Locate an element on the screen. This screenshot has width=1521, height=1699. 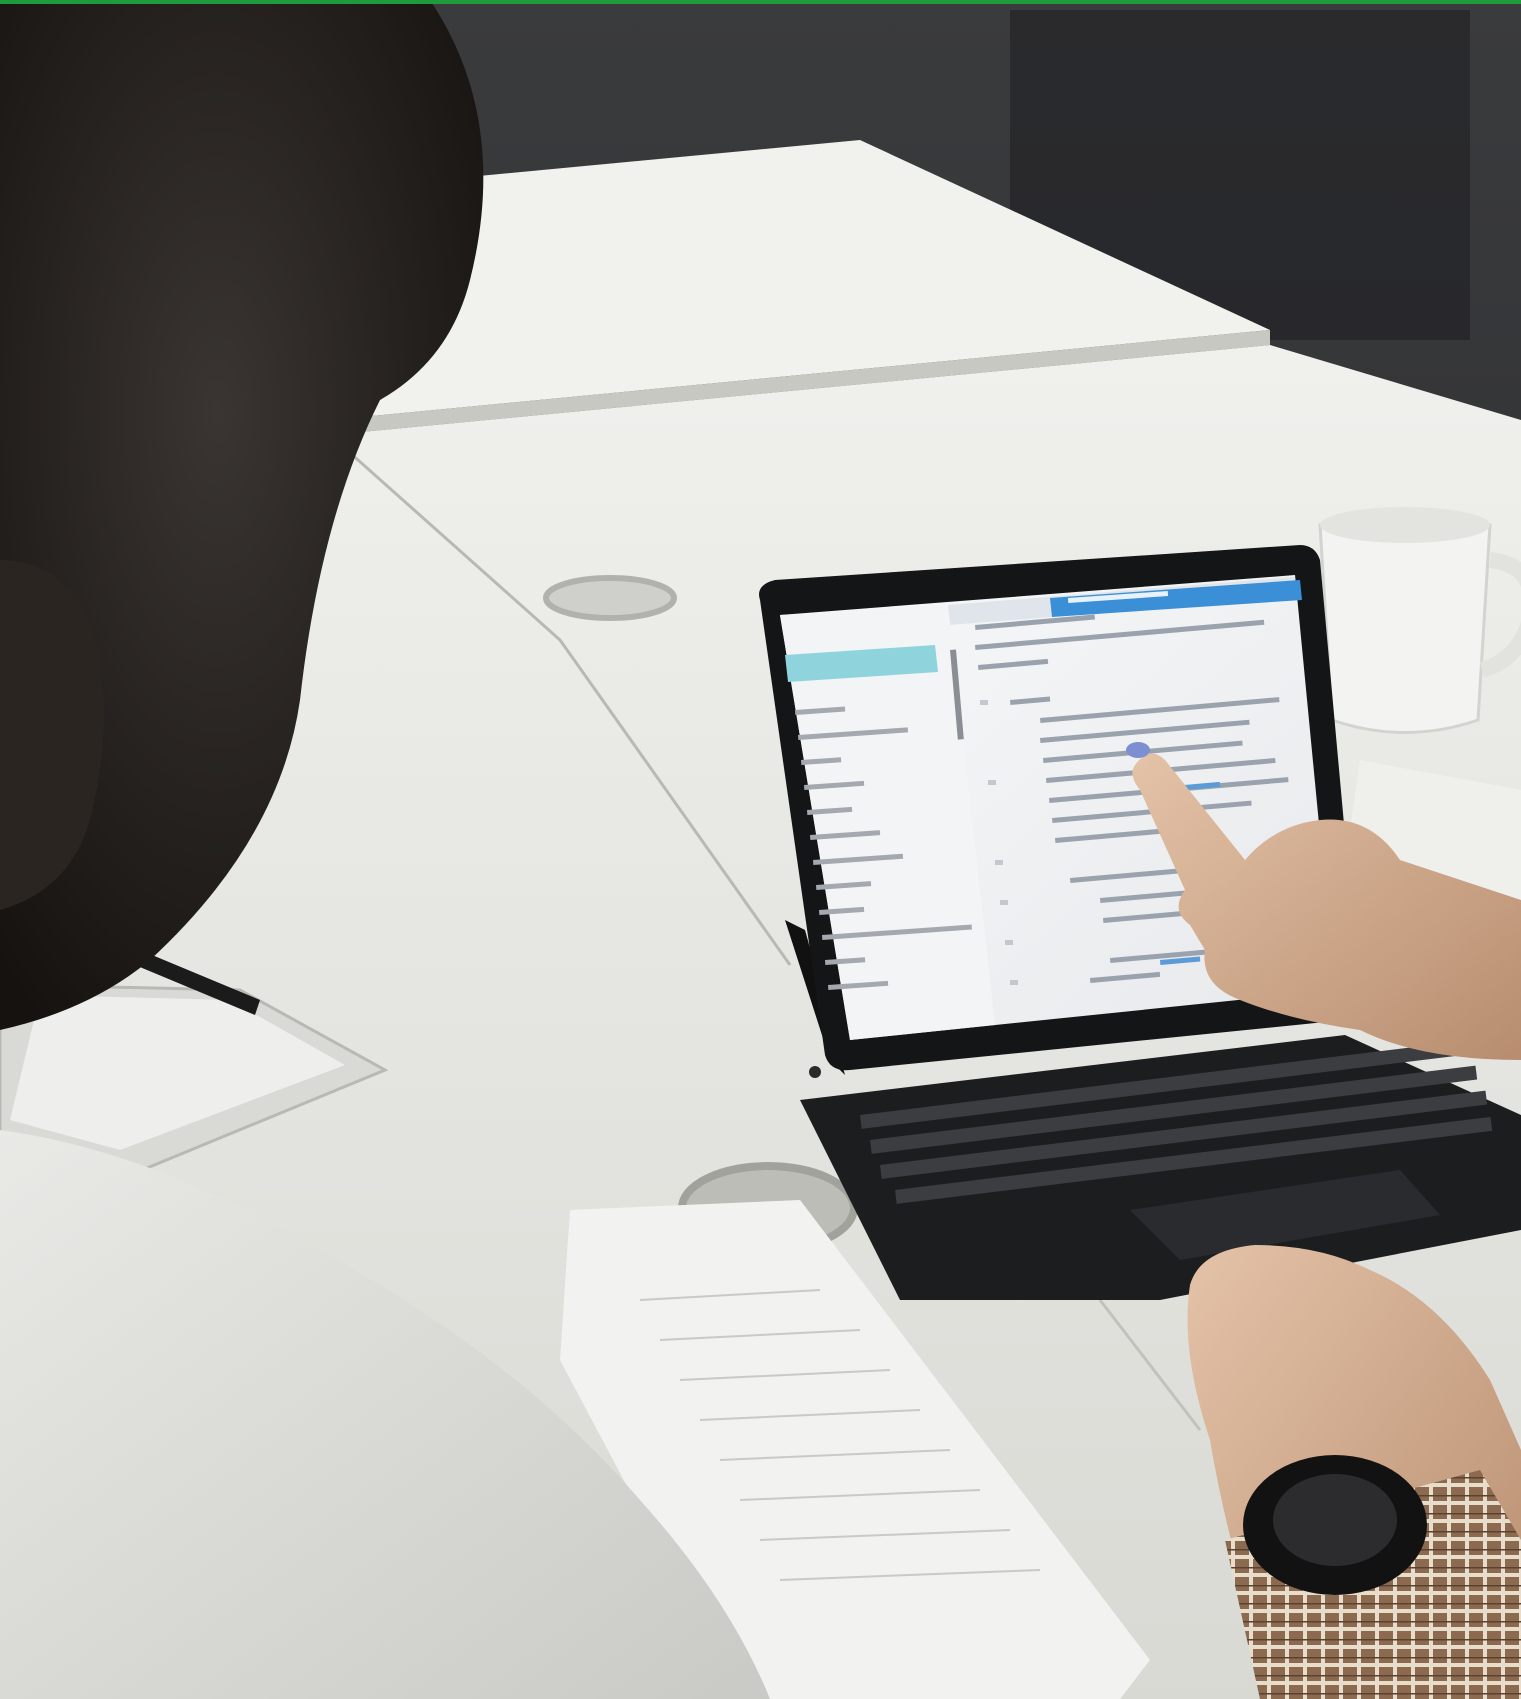
watch-face is located at coordinates (1335, 1520).